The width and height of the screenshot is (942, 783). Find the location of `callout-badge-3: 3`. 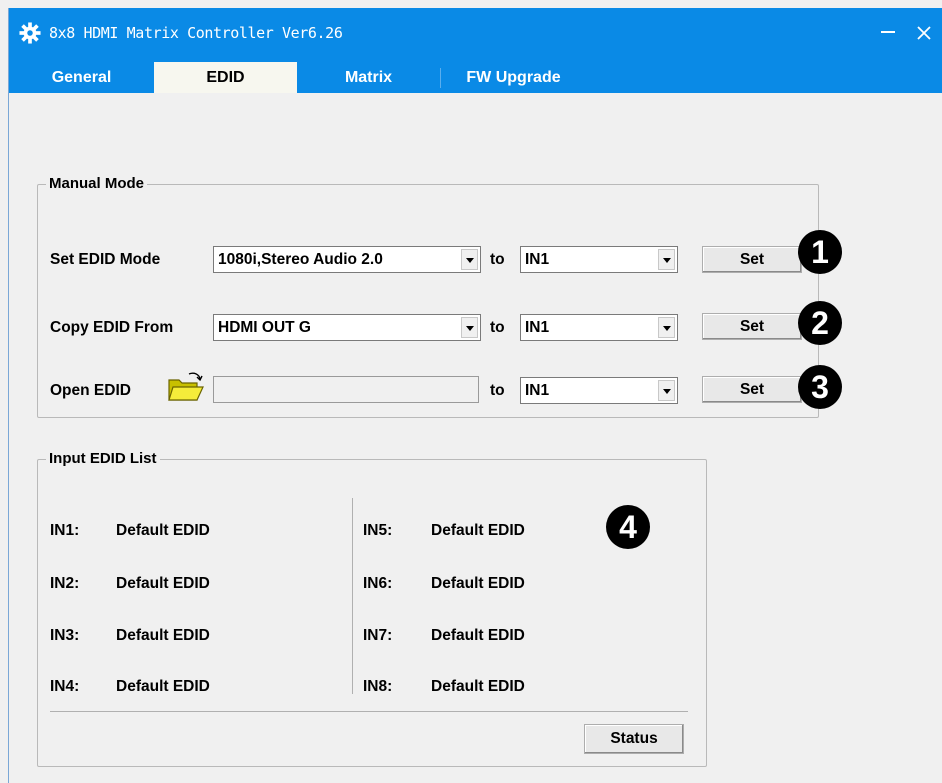

callout-badge-3: 3 is located at coordinates (820, 387).